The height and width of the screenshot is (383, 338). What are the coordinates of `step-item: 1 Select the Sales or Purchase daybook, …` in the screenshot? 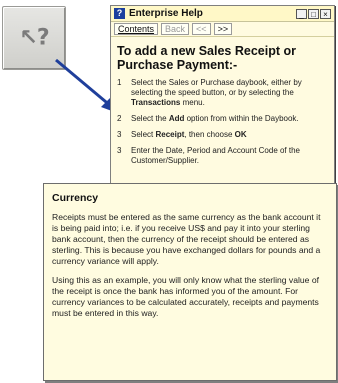 It's located at (222, 93).